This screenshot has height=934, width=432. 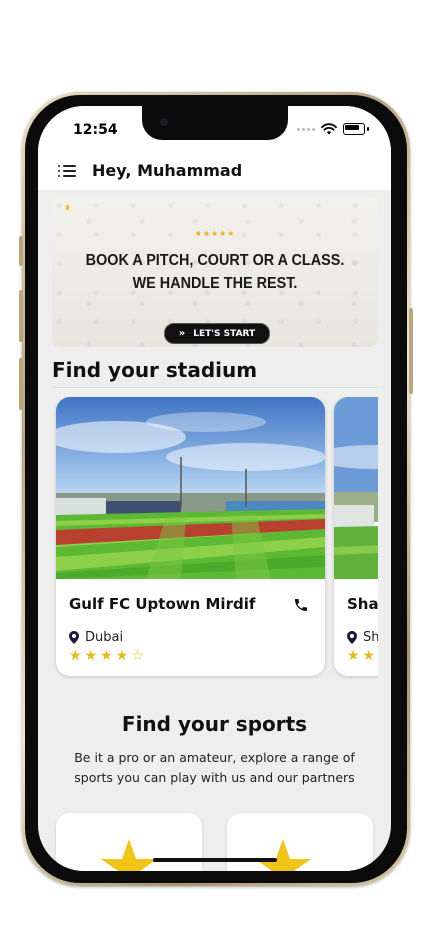 What do you see at coordinates (215, 387) in the screenshot?
I see `section-divider` at bounding box center [215, 387].